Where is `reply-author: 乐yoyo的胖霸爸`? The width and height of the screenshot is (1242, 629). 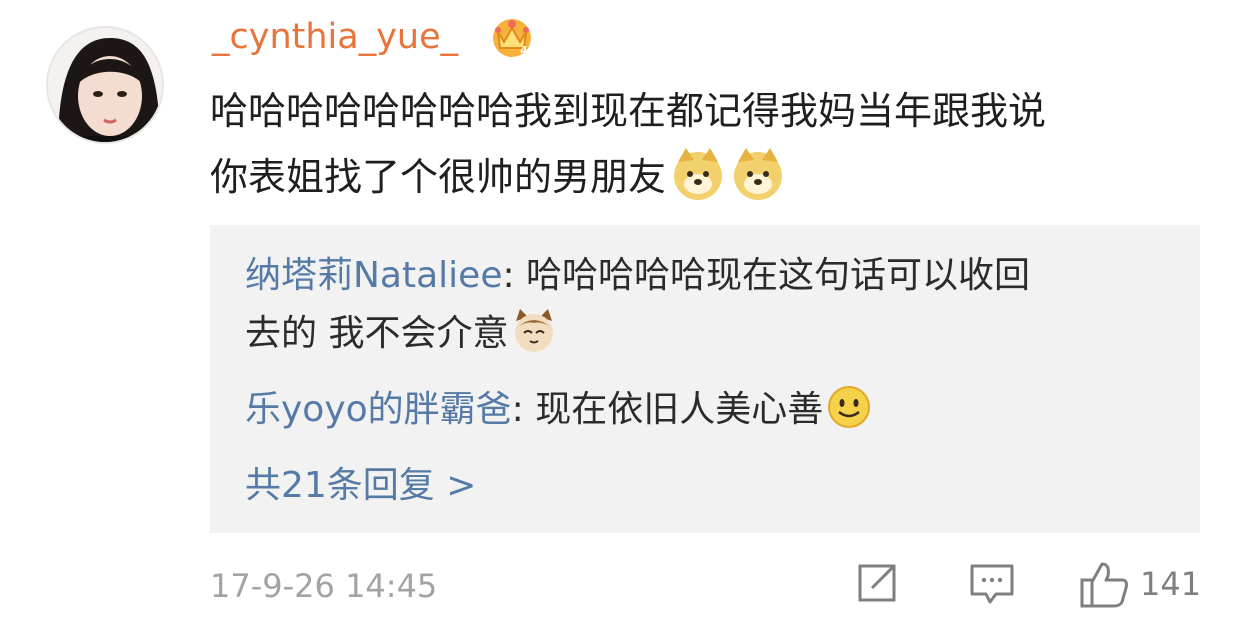 reply-author: 乐yoyo的胖霸爸 is located at coordinates (378, 409).